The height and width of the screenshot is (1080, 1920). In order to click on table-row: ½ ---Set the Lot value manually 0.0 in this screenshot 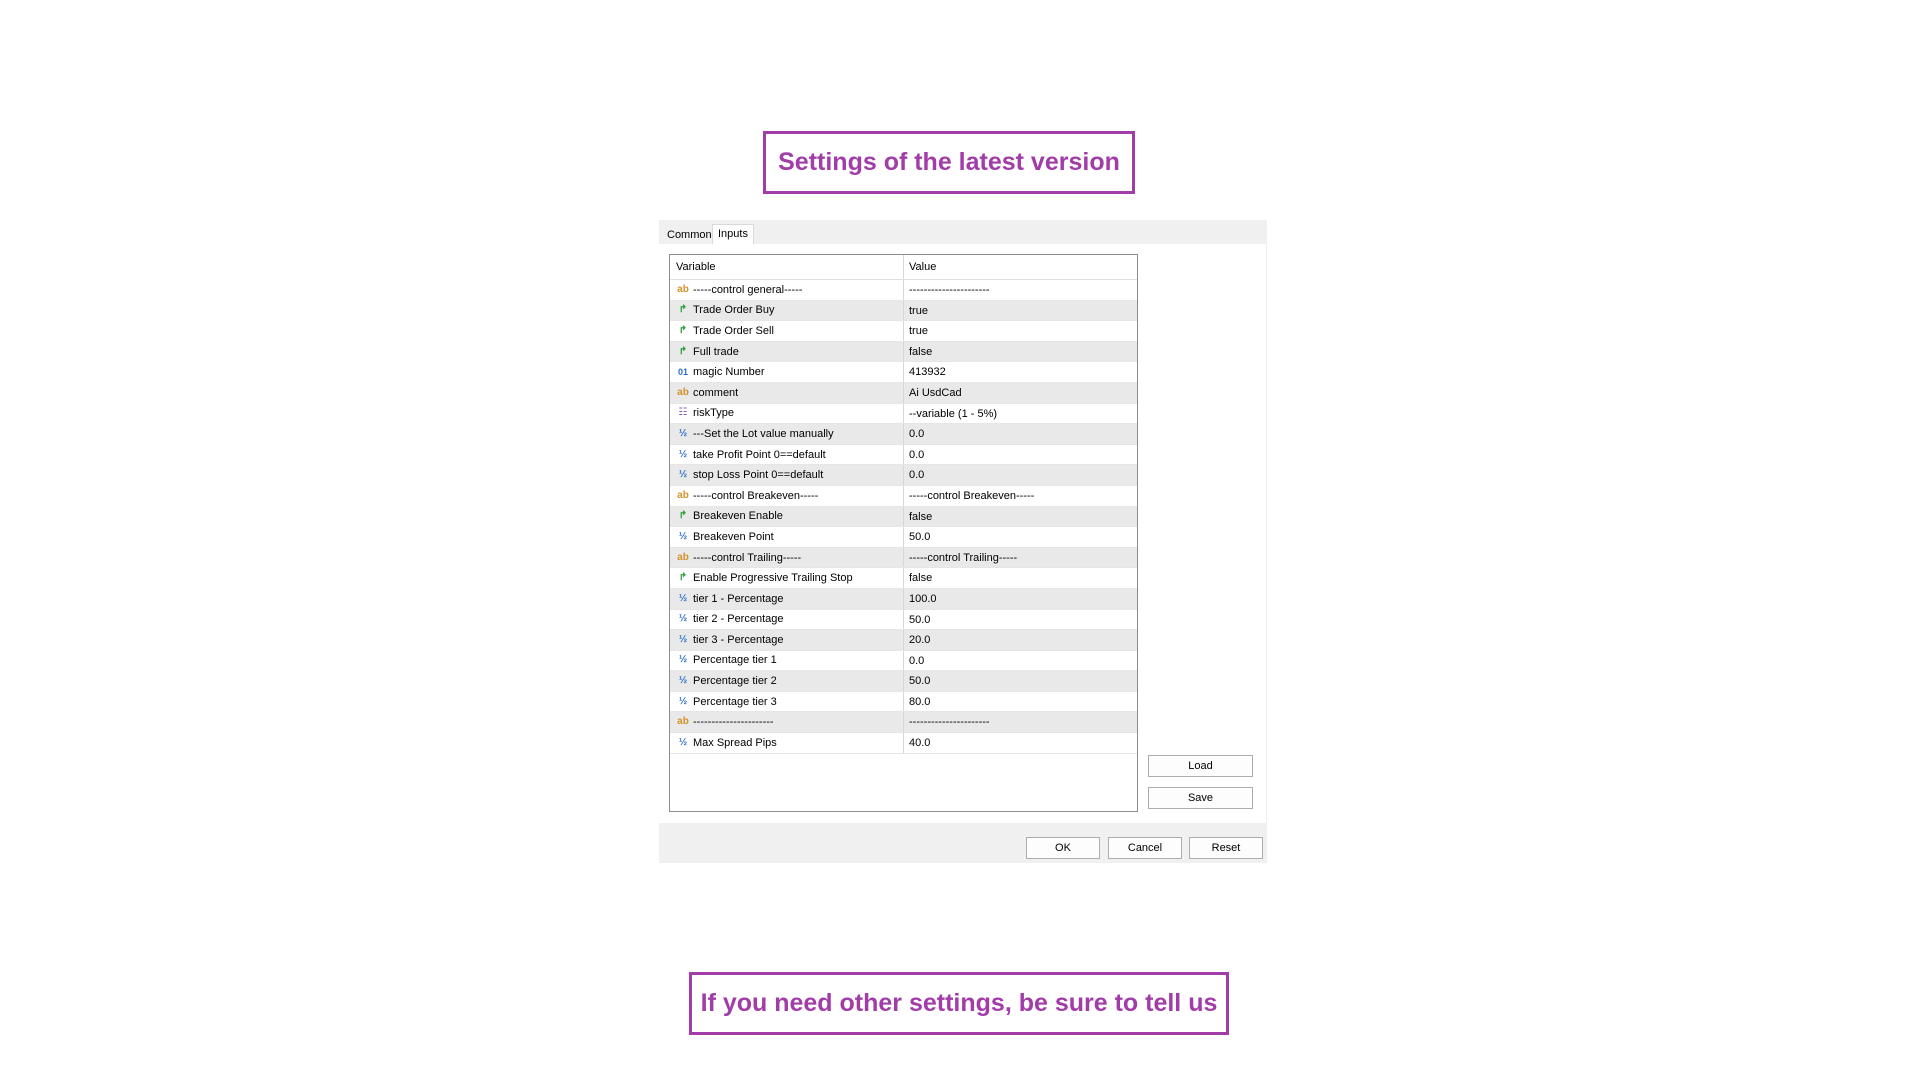, I will do `click(903, 434)`.